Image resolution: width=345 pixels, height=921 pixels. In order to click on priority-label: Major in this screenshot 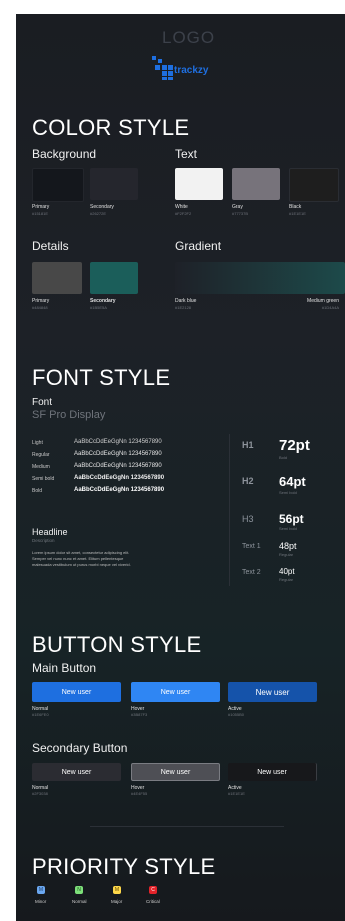, I will do `click(117, 901)`.